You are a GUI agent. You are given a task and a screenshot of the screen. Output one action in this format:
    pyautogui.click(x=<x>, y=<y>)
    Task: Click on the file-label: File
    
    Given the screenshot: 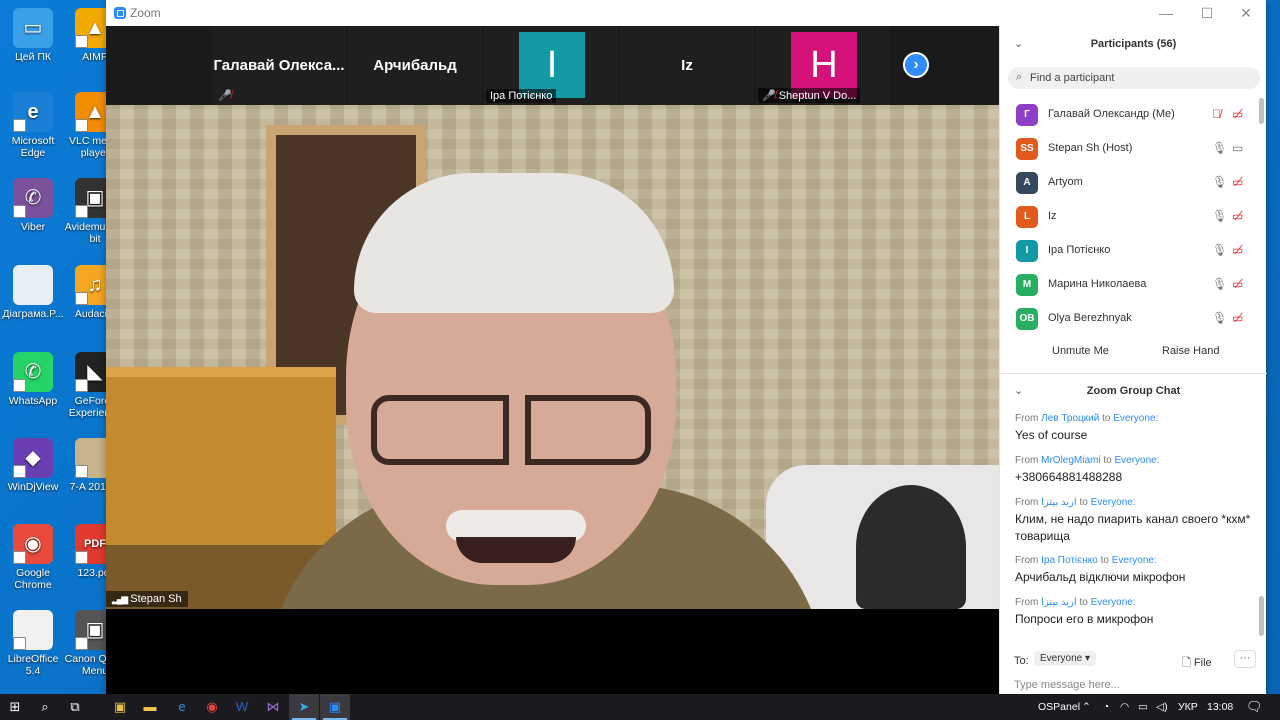 What is the action you would take?
    pyautogui.click(x=1202, y=663)
    